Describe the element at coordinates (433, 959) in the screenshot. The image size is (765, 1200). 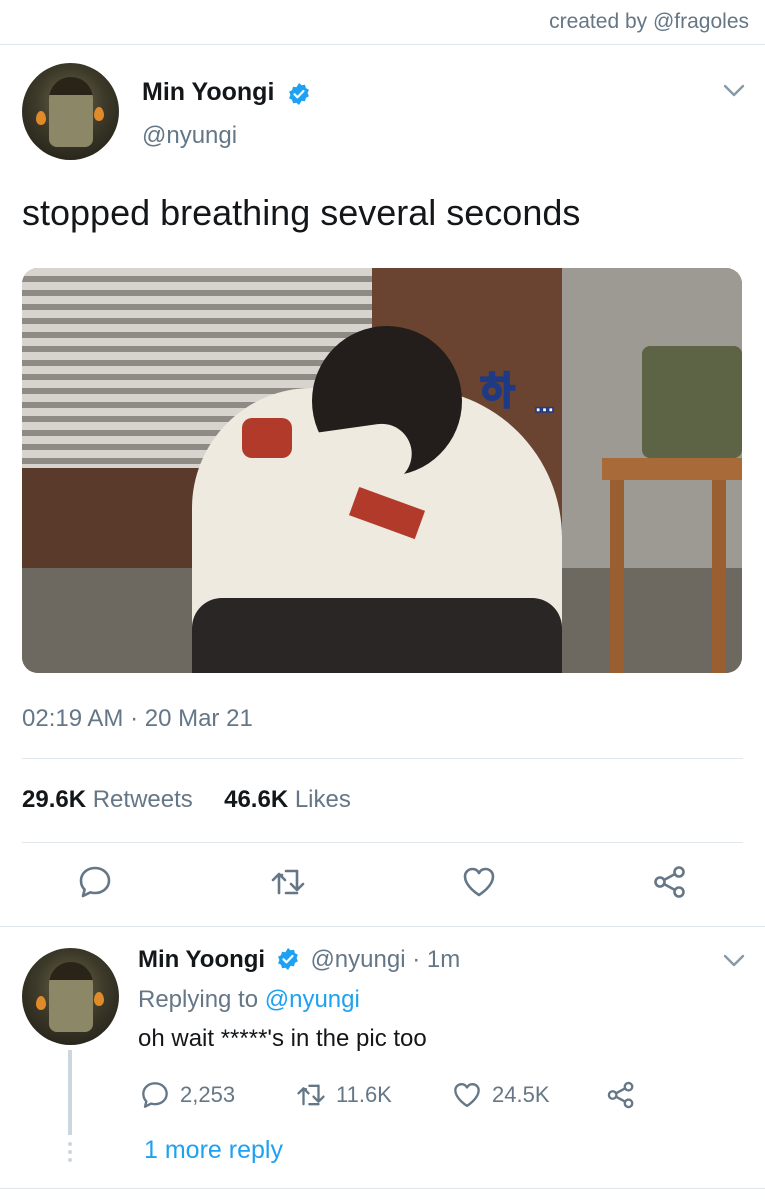
I see `reply-age: · 1m` at that location.